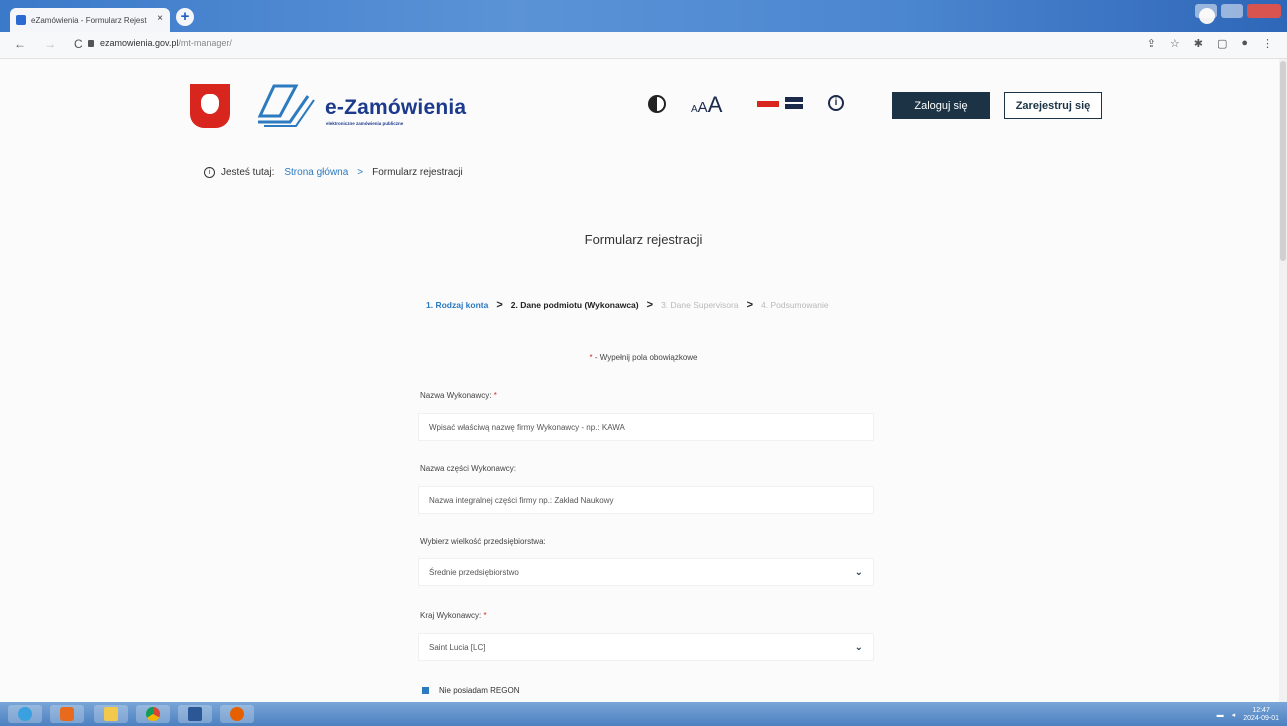  I want to click on login-button: Zaloguj się, so click(941, 105).